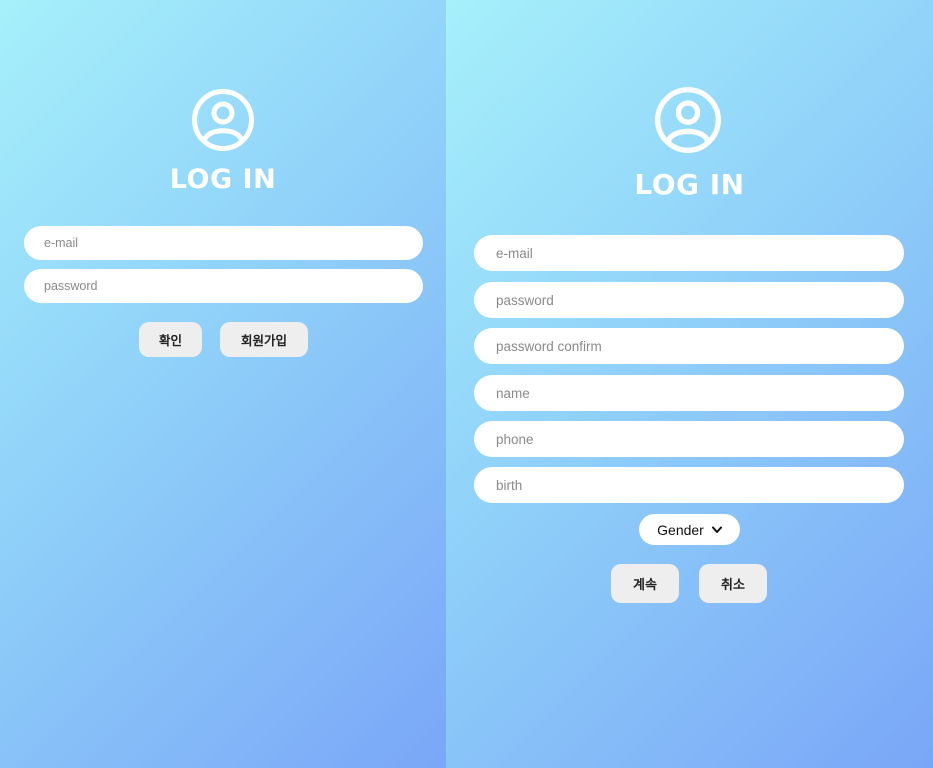 The image size is (933, 768). I want to click on login-title: LOG IN, so click(223, 179).